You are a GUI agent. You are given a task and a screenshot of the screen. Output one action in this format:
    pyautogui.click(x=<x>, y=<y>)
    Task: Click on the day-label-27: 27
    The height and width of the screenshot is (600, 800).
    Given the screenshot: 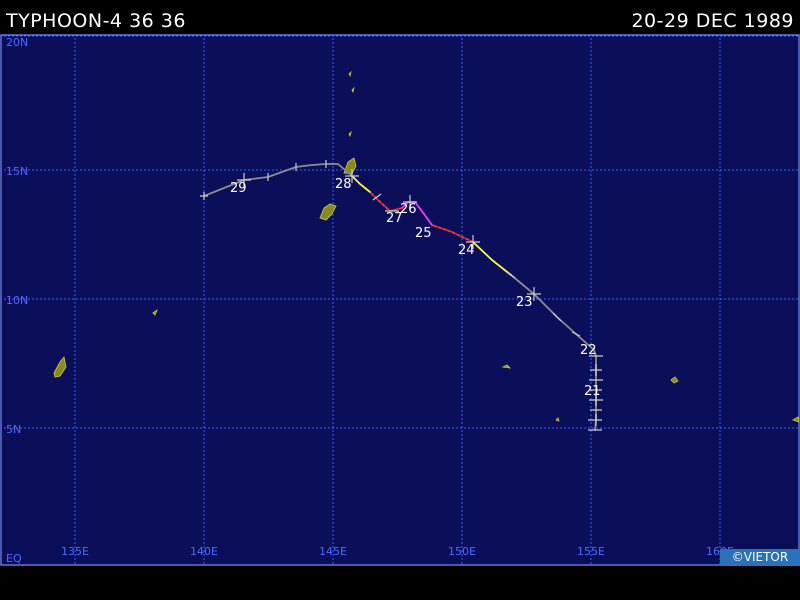 What is the action you would take?
    pyautogui.click(x=394, y=218)
    